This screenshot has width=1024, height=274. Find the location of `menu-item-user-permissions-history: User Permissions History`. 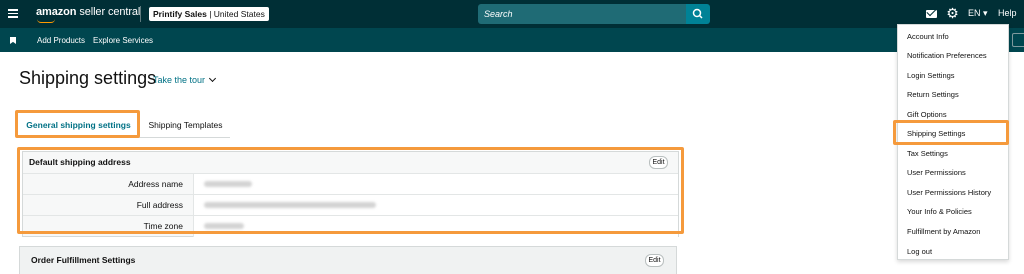

menu-item-user-permissions-history: User Permissions History is located at coordinates (949, 192).